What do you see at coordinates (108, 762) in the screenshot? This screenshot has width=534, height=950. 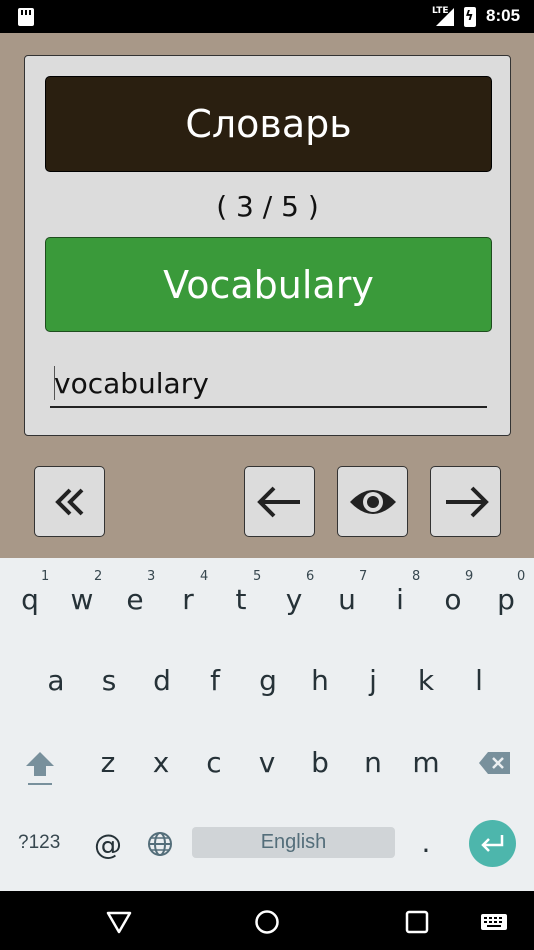 I see `key-z: z` at bounding box center [108, 762].